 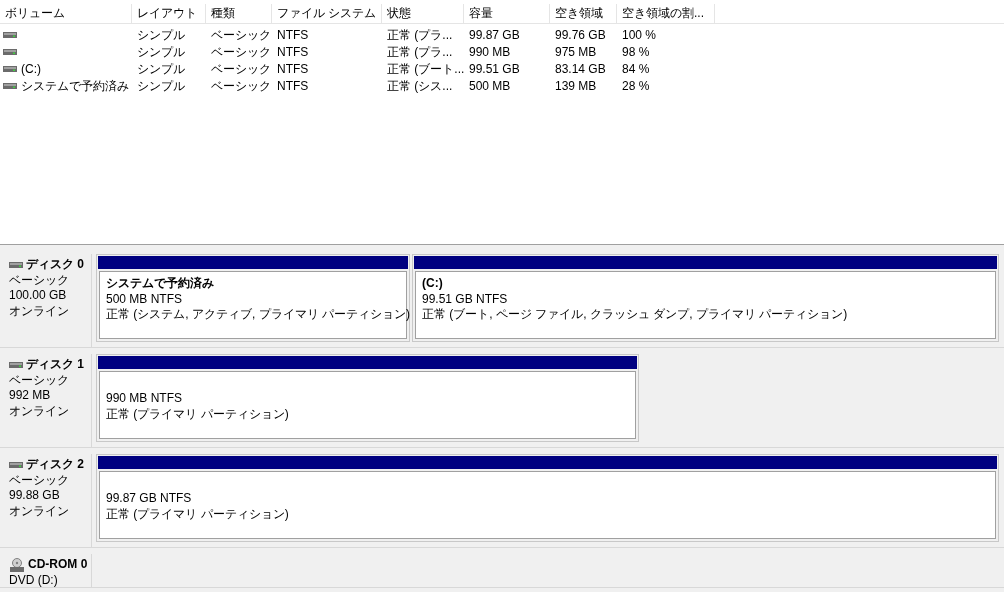 I want to click on table-cell-text: システムで予約済み, so click(x=75, y=86).